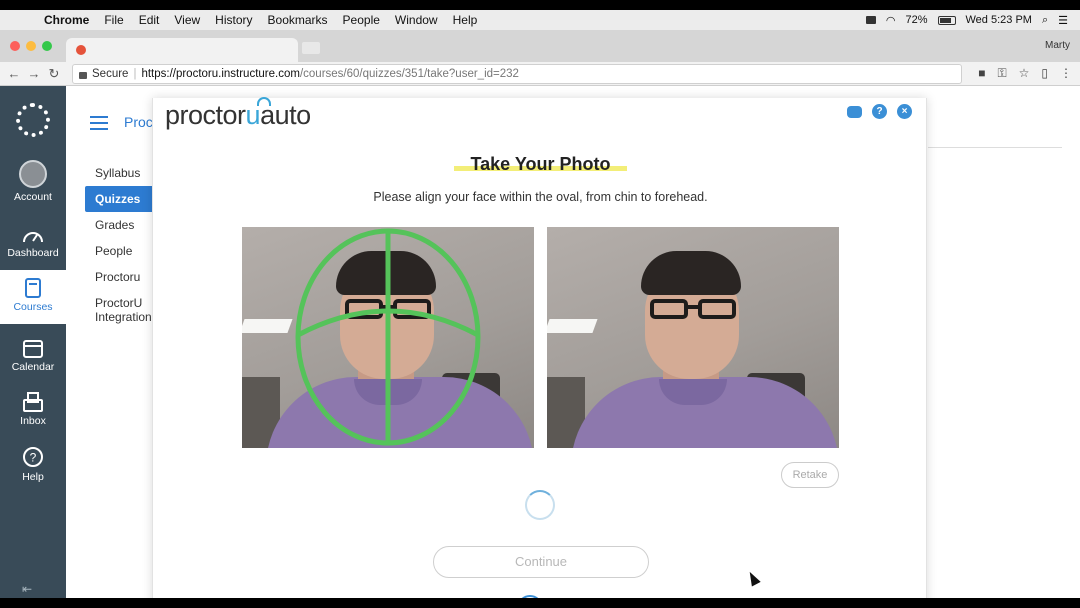 Image resolution: width=1080 pixels, height=608 pixels. What do you see at coordinates (465, 20) in the screenshot?
I see `menu-help: Help` at bounding box center [465, 20].